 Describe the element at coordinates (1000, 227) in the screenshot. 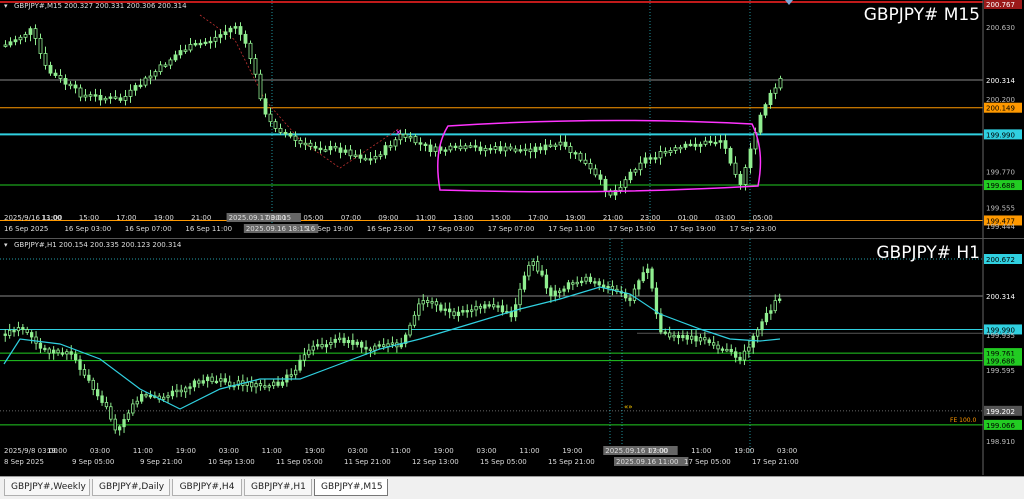

I see `m15-price-label: 199.444` at that location.